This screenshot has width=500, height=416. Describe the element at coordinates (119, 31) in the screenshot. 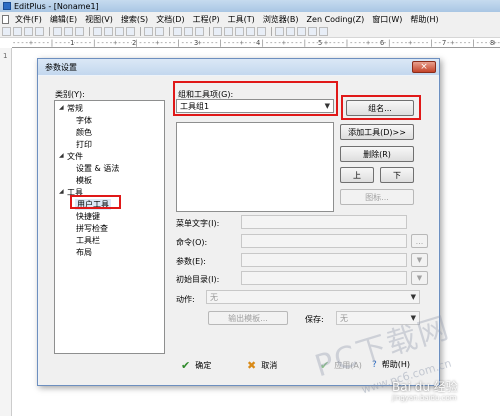

I see `paste-icon` at that location.